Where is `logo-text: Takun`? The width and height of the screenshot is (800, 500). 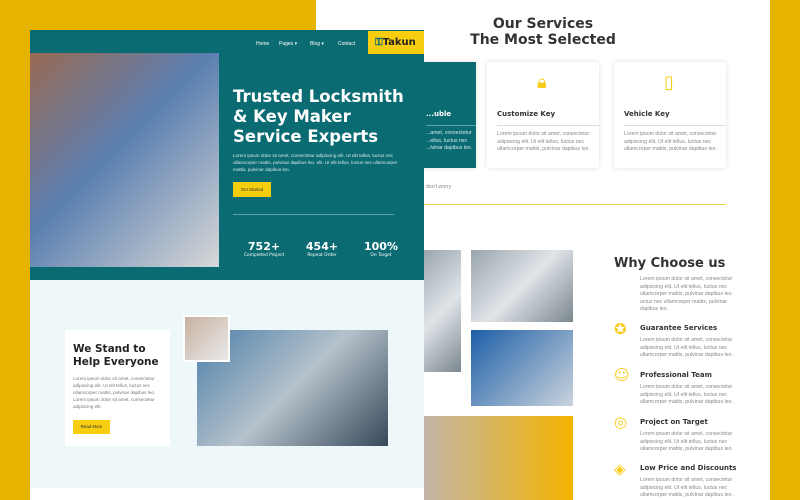
logo-text: Takun is located at coordinates (399, 42).